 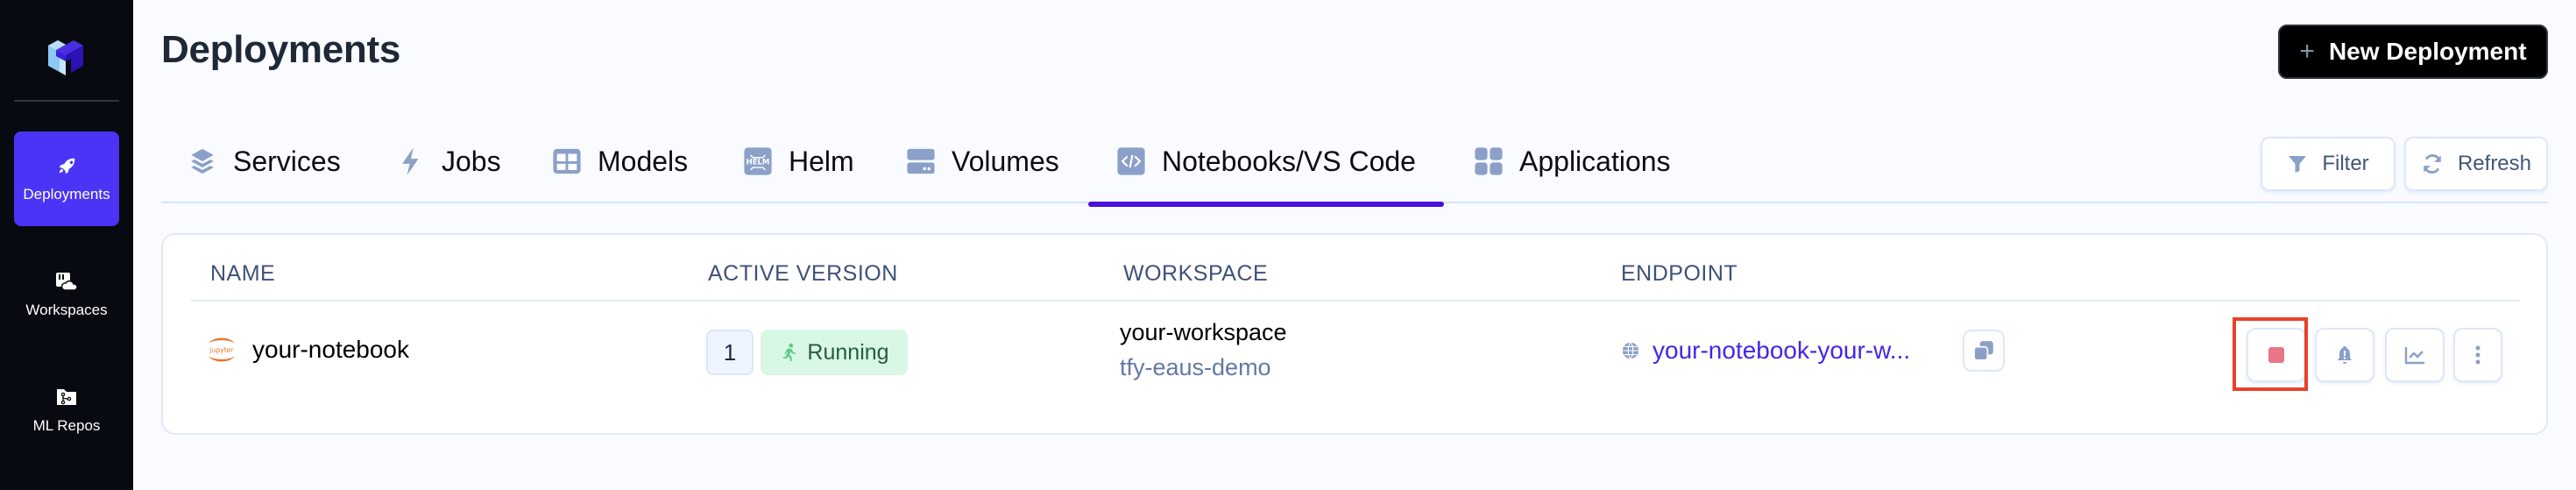 I want to click on sidebar-item-label: Deployments, so click(x=66, y=194).